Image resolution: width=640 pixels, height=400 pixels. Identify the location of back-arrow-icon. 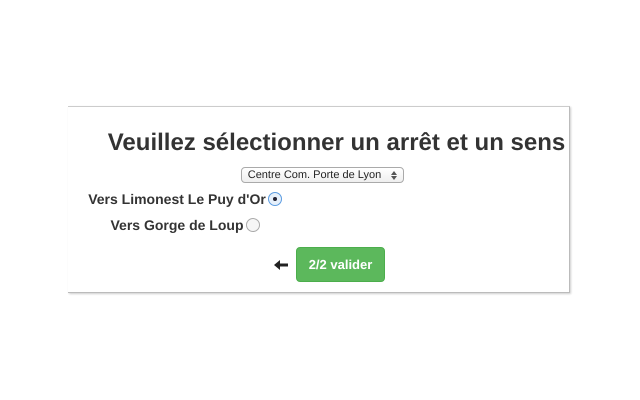
(281, 265).